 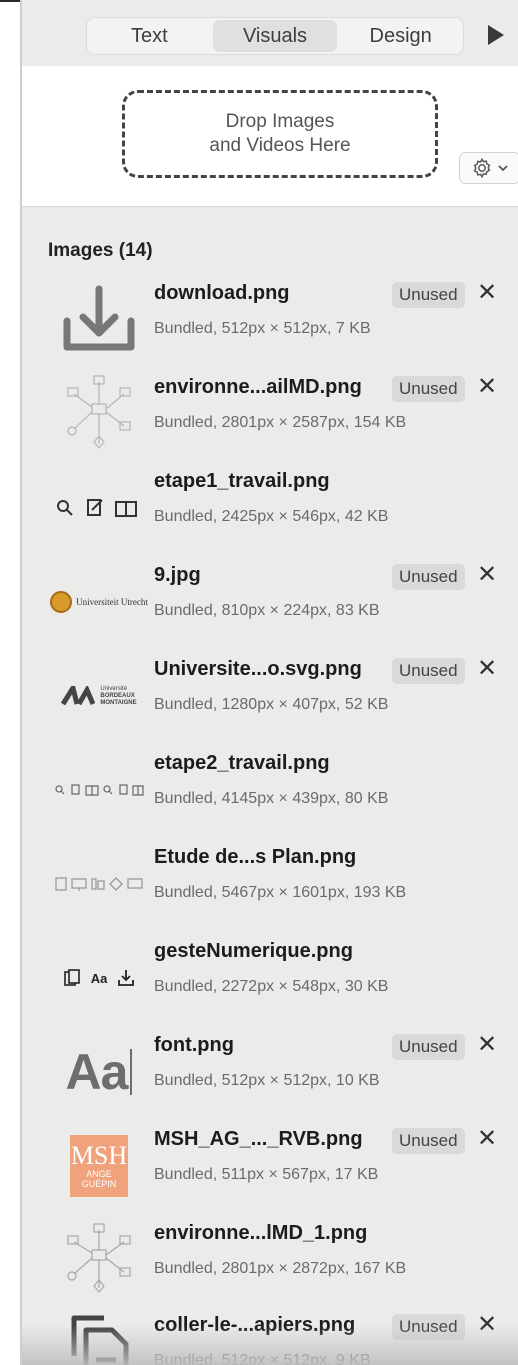 What do you see at coordinates (482, 168) in the screenshot?
I see `gear-icon` at bounding box center [482, 168].